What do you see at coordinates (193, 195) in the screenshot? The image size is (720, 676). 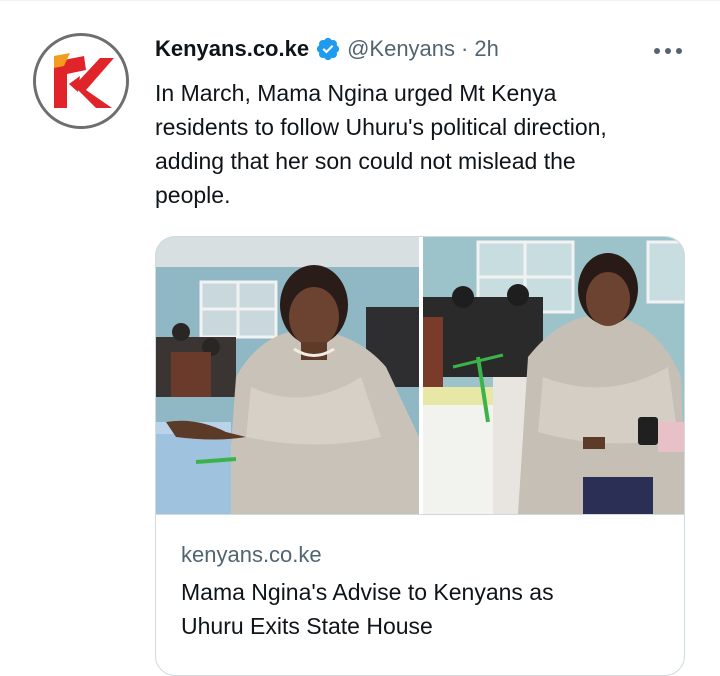 I see `tweet-text-line: people.` at bounding box center [193, 195].